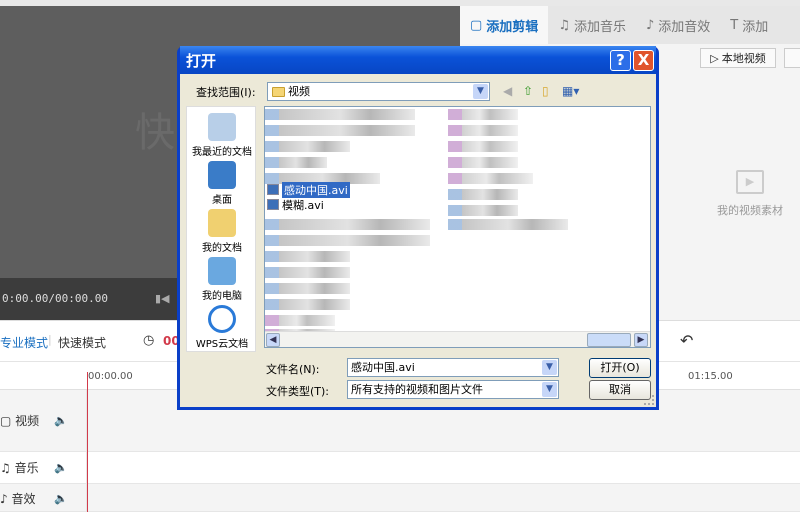  What do you see at coordinates (570, 91) in the screenshot?
I see `view-menu-icon: ▦▾` at bounding box center [570, 91].